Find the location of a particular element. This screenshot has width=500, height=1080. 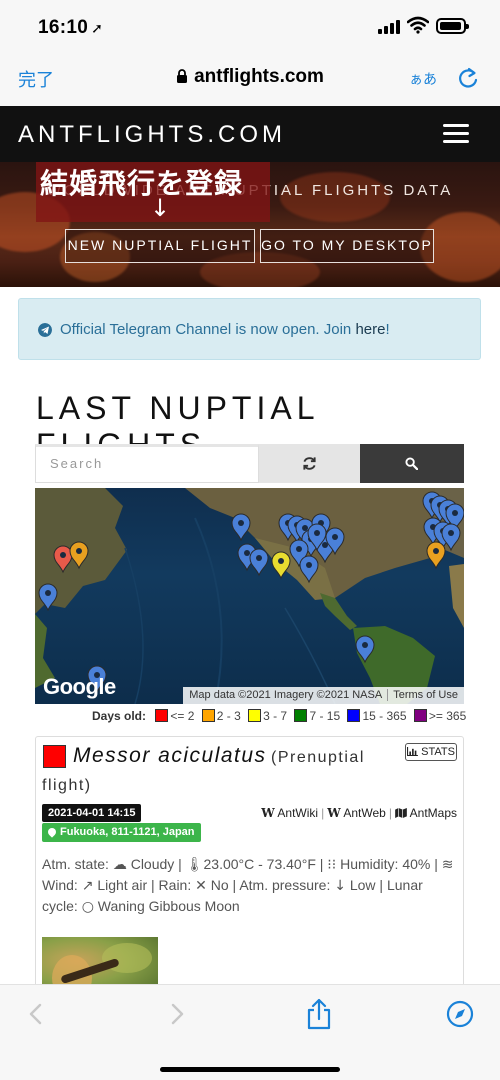

age-color-indicator is located at coordinates (54, 756).